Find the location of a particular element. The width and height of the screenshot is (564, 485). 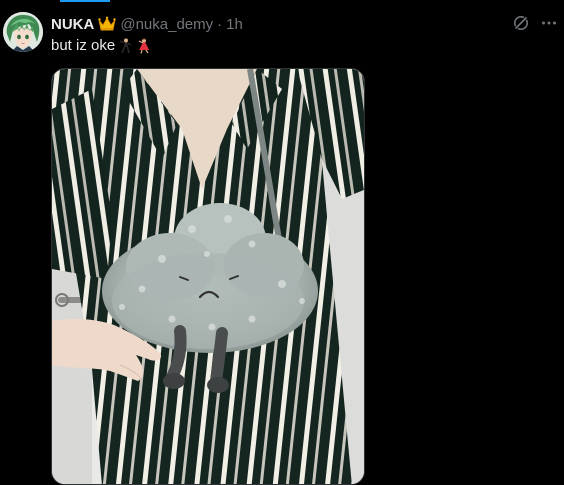

avatar is located at coordinates (23, 32).